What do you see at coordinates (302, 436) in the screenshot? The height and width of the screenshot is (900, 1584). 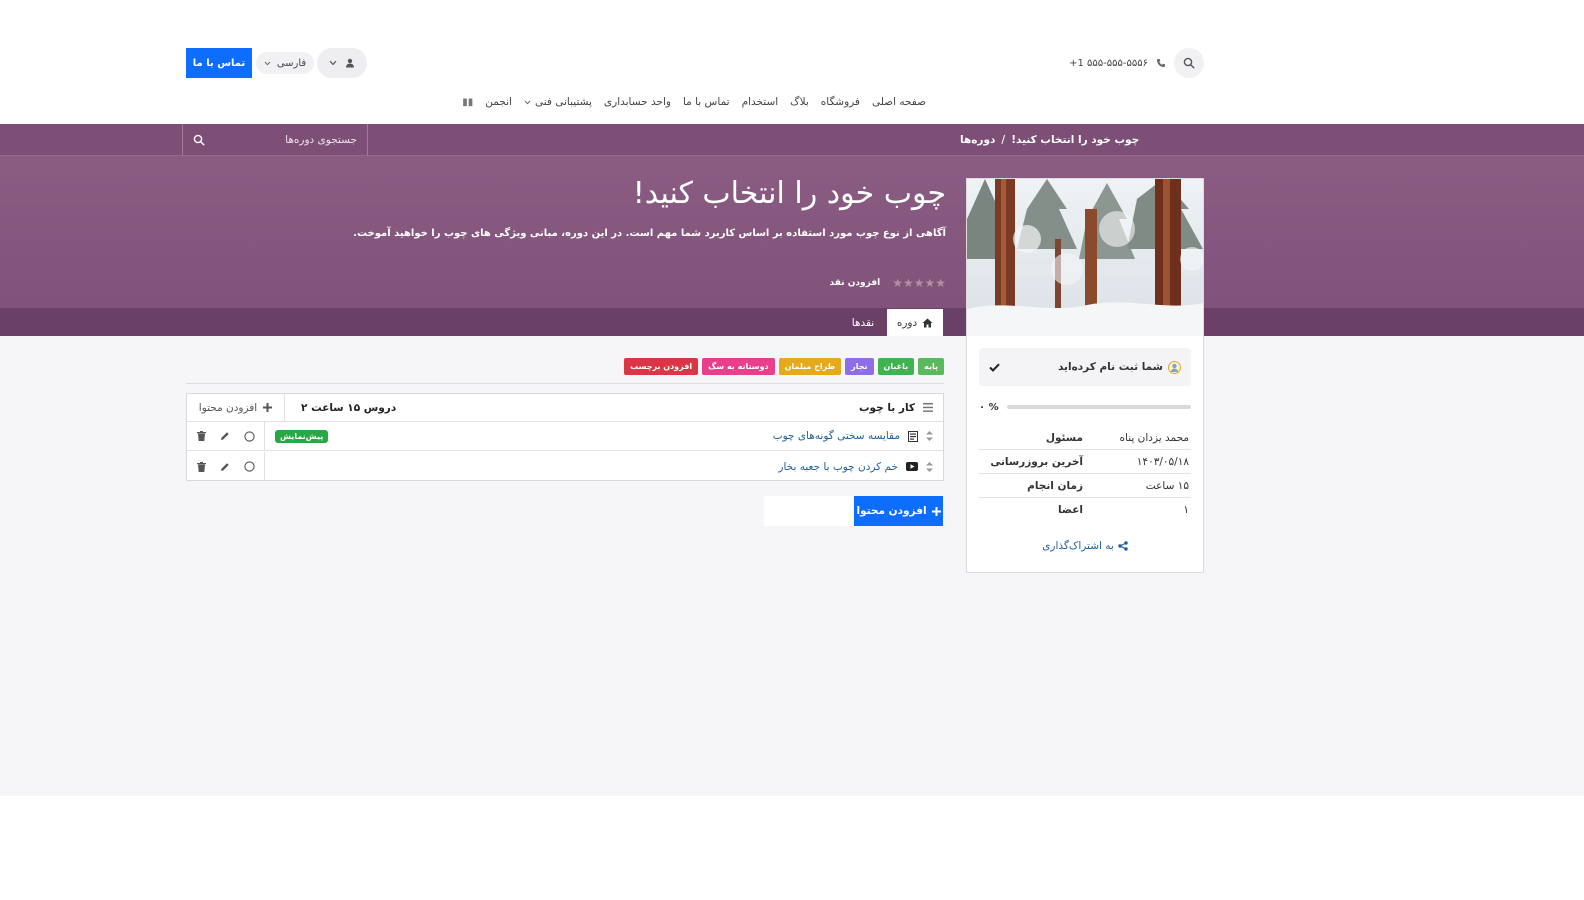 I see `preview-badge: پیش‌نمایش` at bounding box center [302, 436].